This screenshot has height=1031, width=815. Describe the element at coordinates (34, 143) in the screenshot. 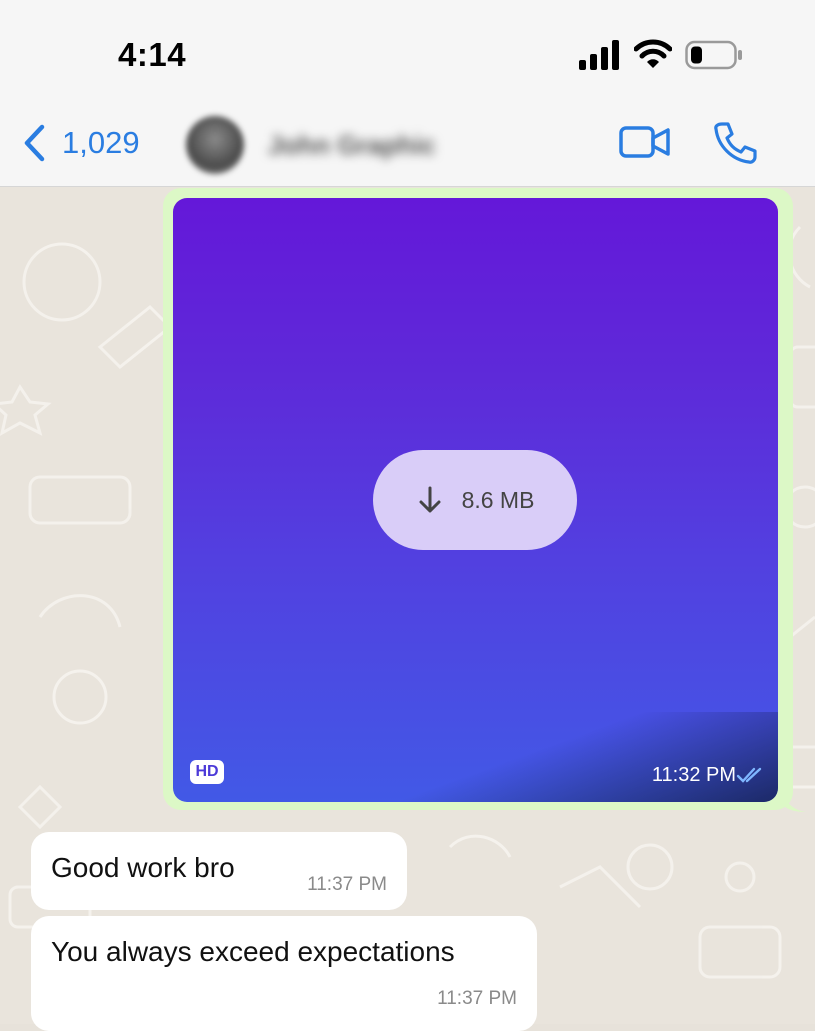

I see `chevron-left-icon` at that location.